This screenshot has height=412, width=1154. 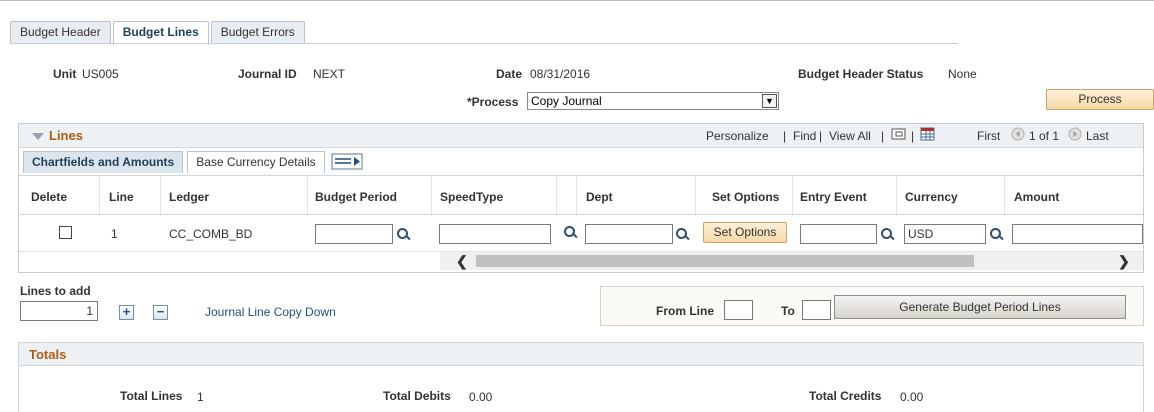 I want to click on tab-budget-errors: Budget Errors, so click(x=257, y=32).